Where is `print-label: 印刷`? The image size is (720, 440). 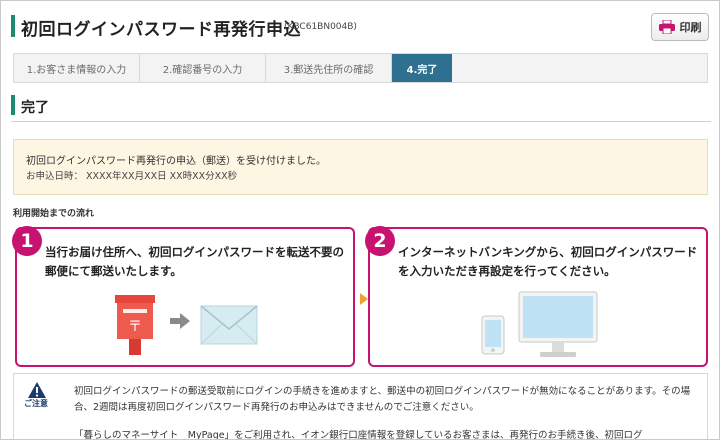 print-label: 印刷 is located at coordinates (690, 27).